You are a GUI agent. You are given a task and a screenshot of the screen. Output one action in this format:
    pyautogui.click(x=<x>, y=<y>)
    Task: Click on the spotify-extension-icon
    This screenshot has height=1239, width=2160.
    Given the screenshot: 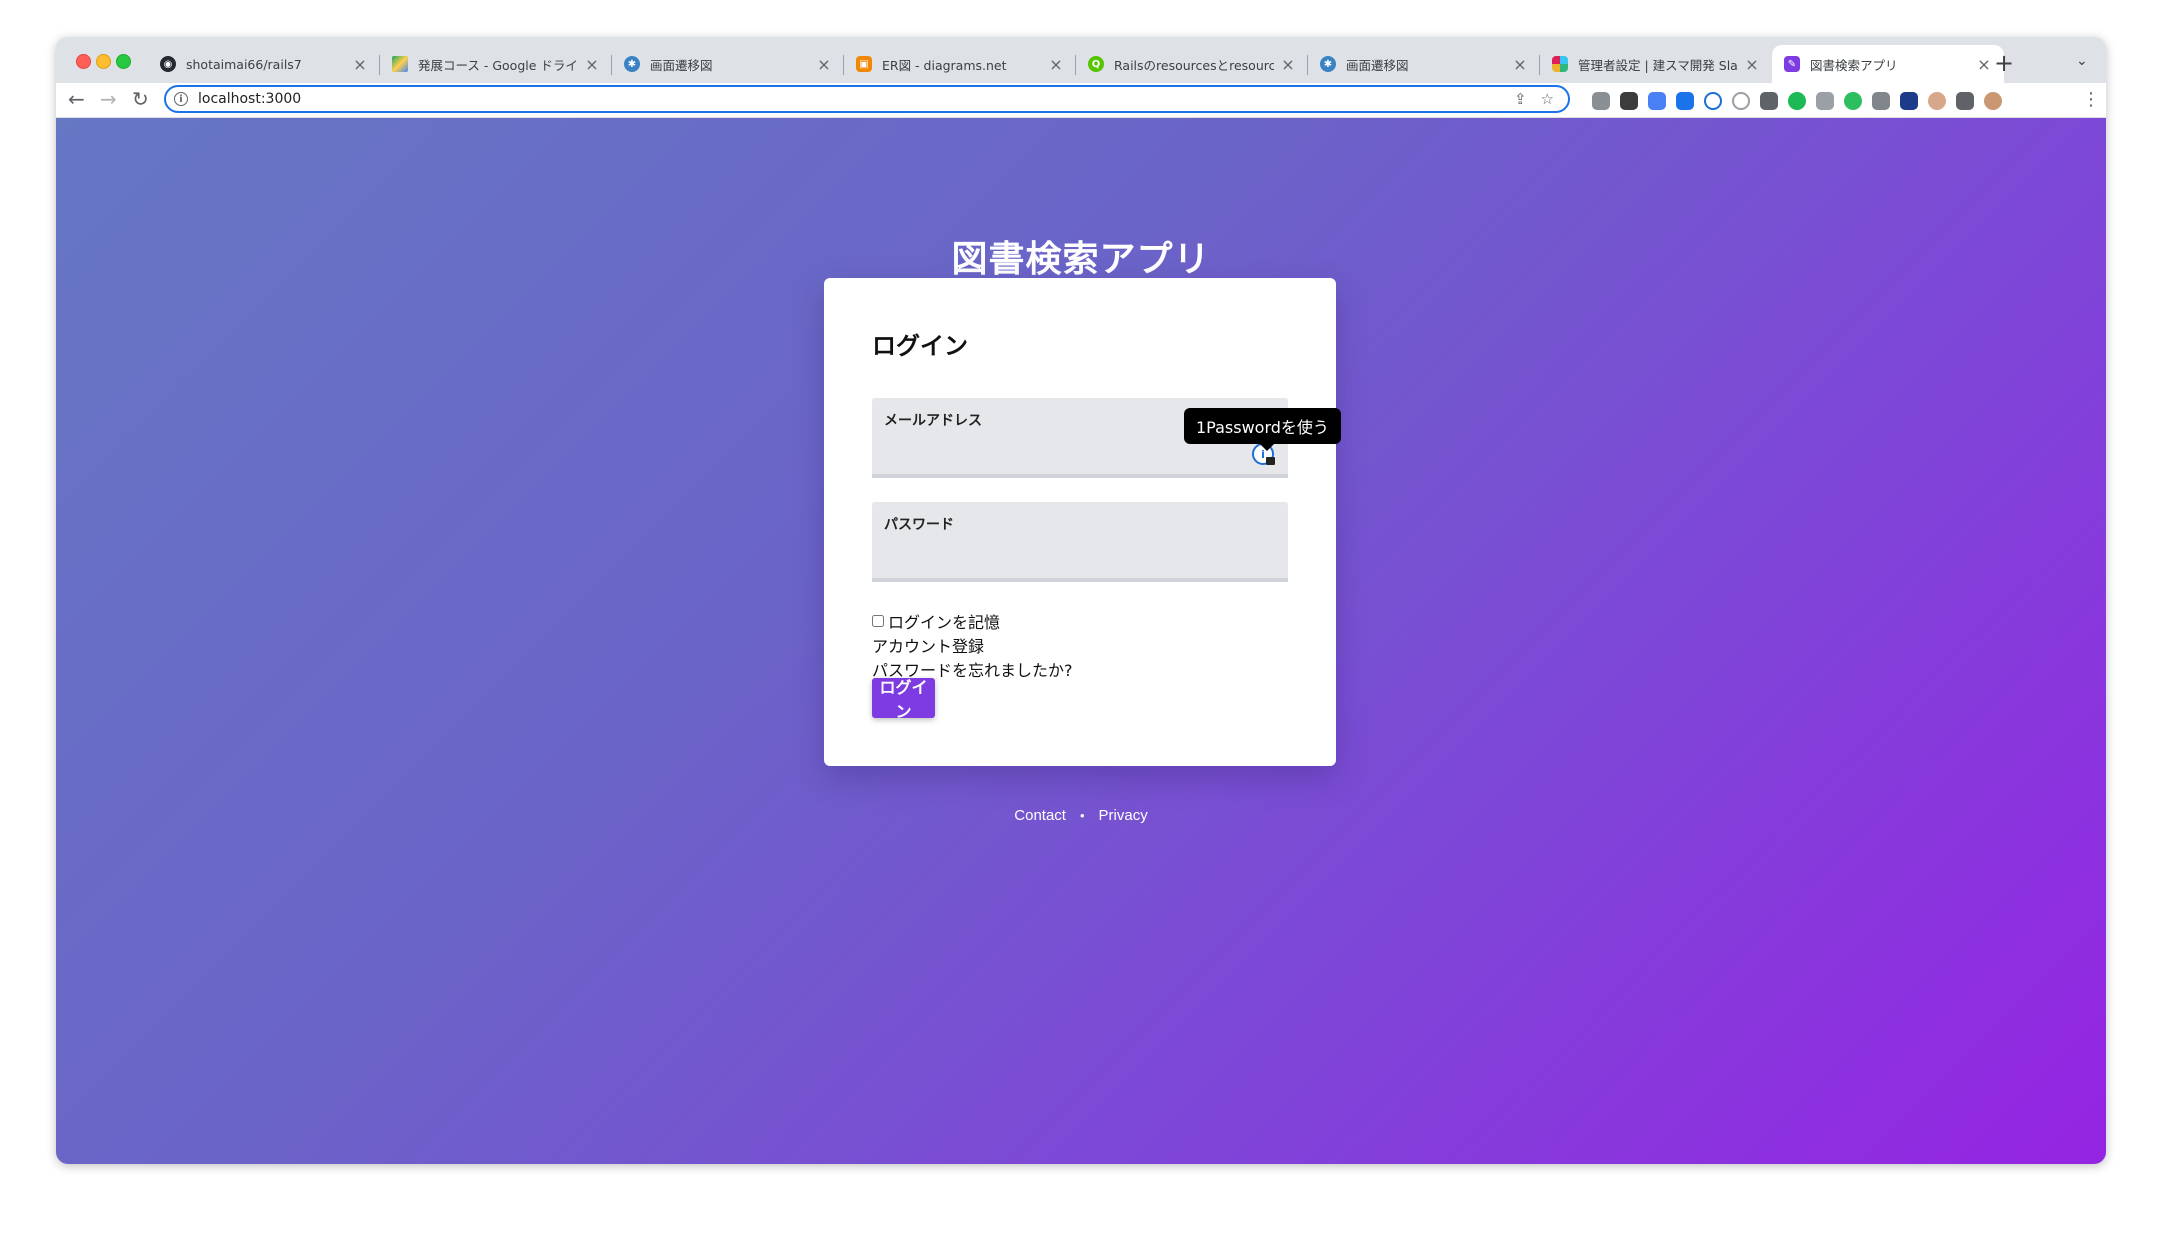 What is the action you would take?
    pyautogui.click(x=1797, y=101)
    